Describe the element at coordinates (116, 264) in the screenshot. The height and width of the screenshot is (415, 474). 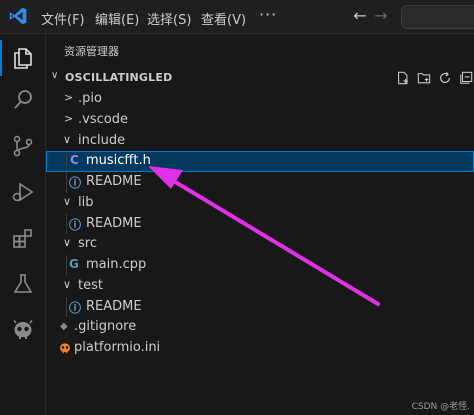
I see `tree-item-label: main.cpp` at that location.